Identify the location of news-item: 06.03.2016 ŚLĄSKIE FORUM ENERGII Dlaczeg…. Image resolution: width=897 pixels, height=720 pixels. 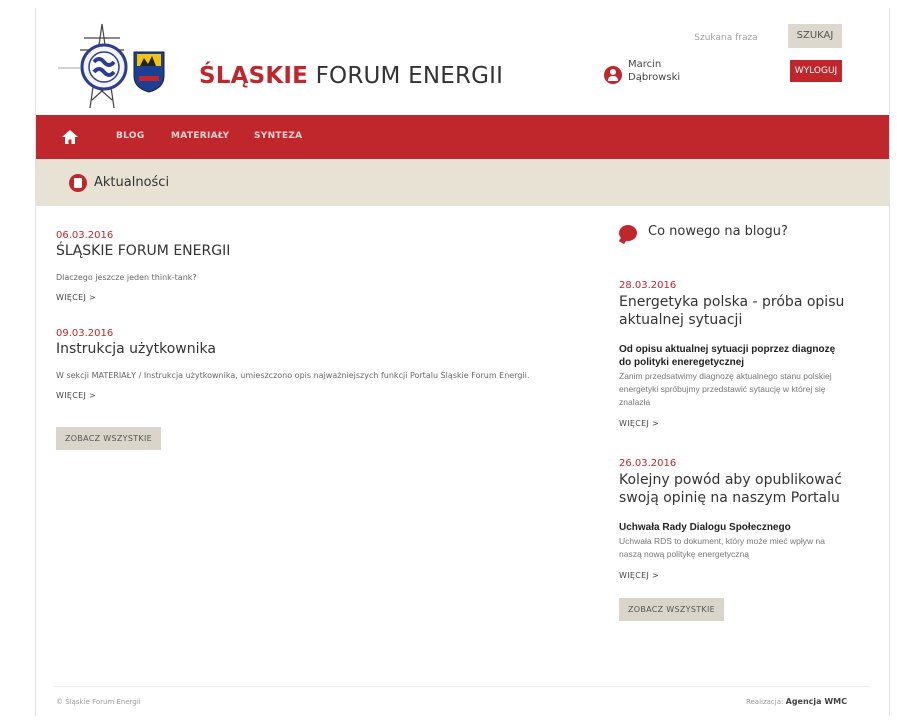
(316, 266).